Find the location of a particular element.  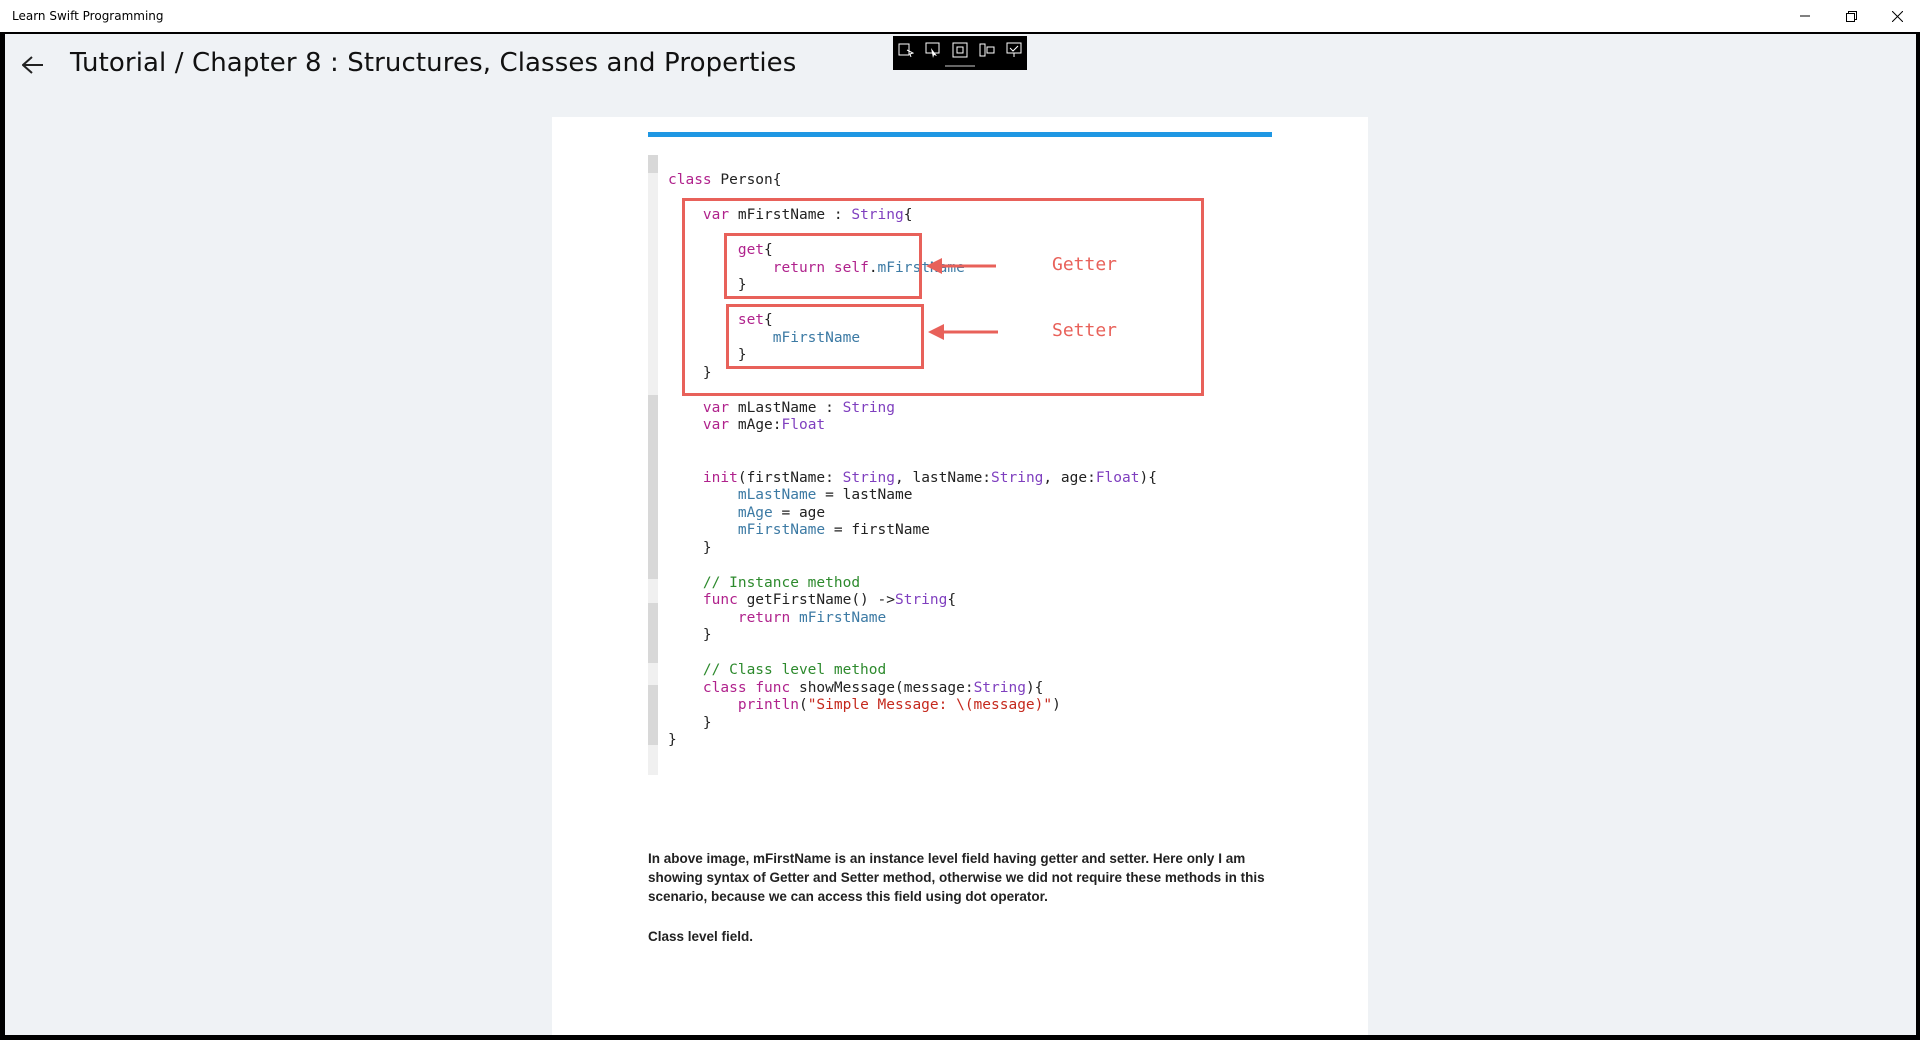

code-line: var mLastName : String is located at coordinates (799, 407).